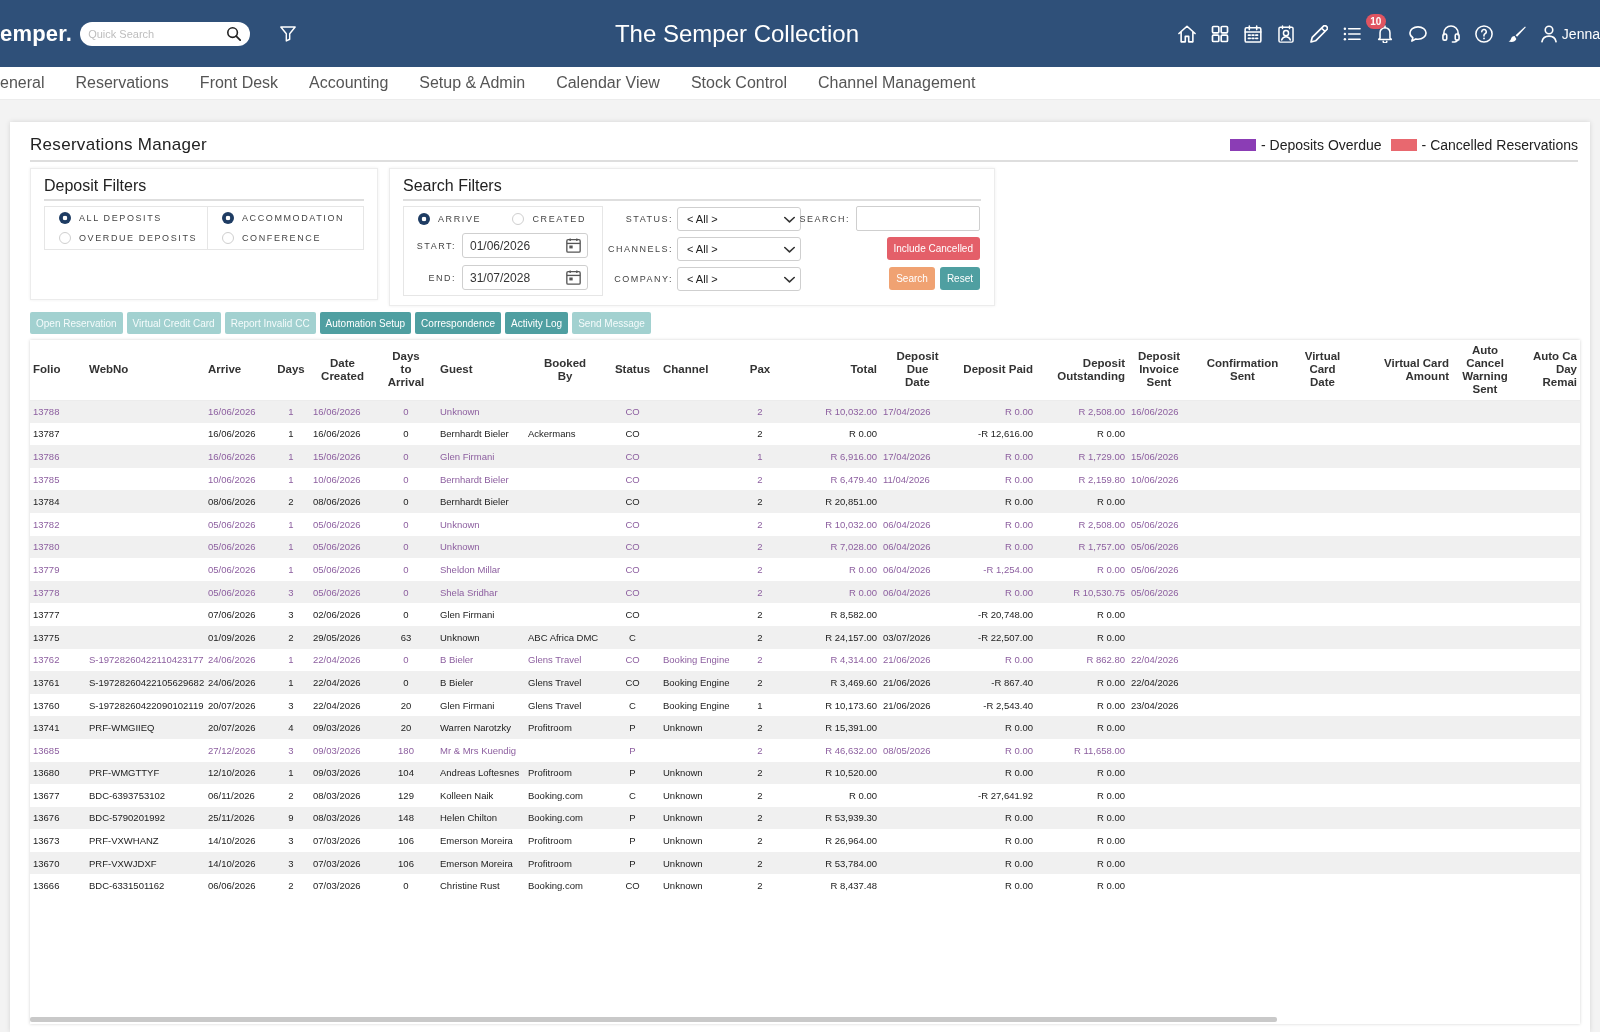 This screenshot has height=1032, width=1600. What do you see at coordinates (1450, 33) in the screenshot?
I see `headset-icon` at bounding box center [1450, 33].